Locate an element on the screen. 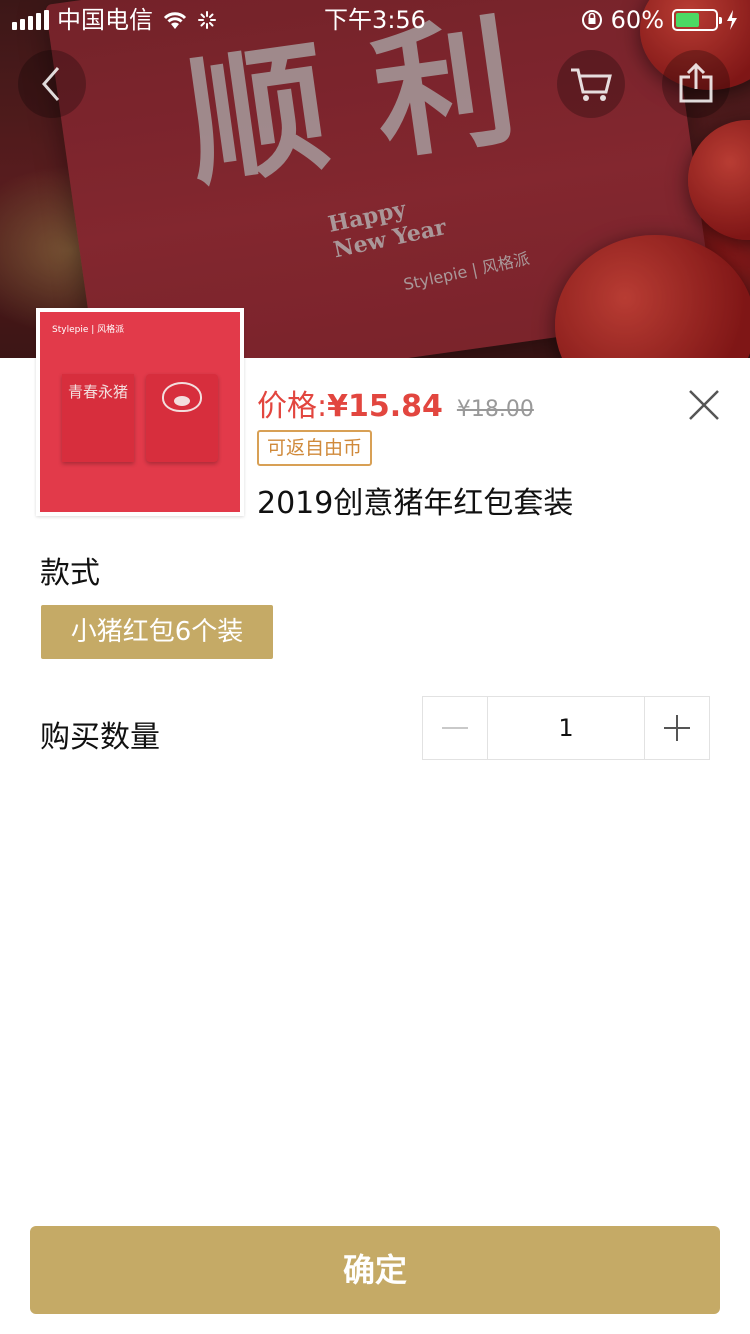  cart-button is located at coordinates (591, 84).